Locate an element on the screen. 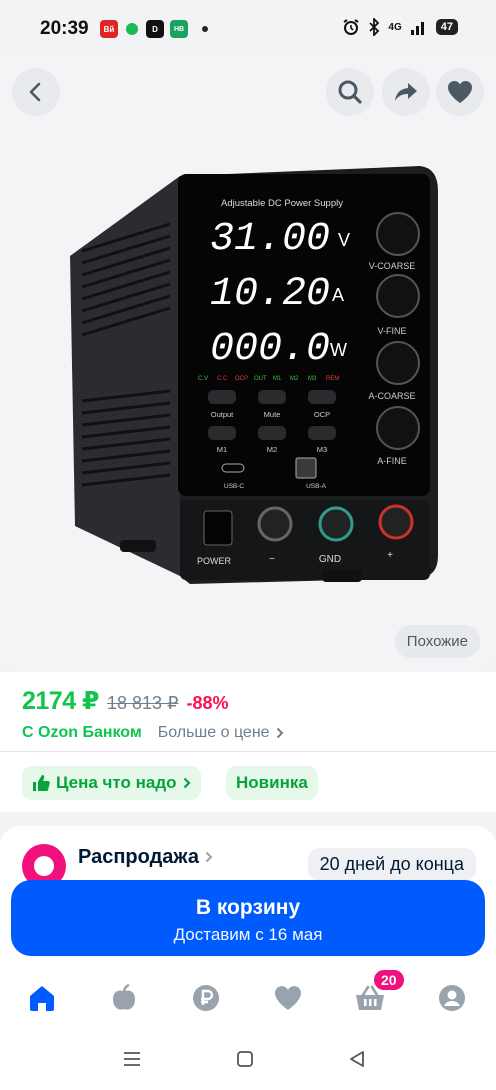 The height and width of the screenshot is (1090, 496). search-icon is located at coordinates (350, 92).